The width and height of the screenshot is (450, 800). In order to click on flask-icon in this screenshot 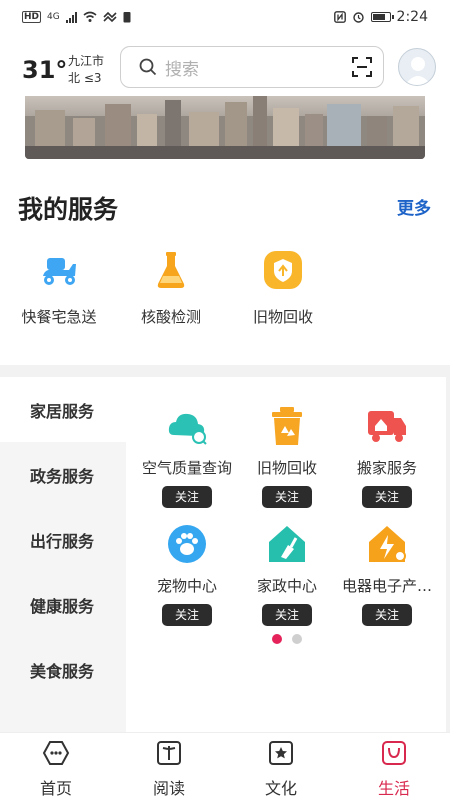, I will do `click(171, 270)`.